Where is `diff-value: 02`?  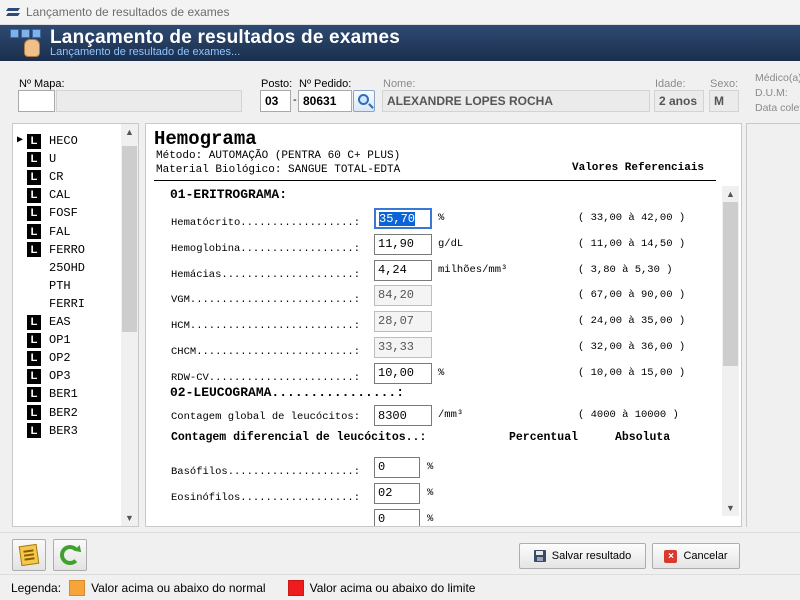
diff-value: 02 is located at coordinates (385, 493).